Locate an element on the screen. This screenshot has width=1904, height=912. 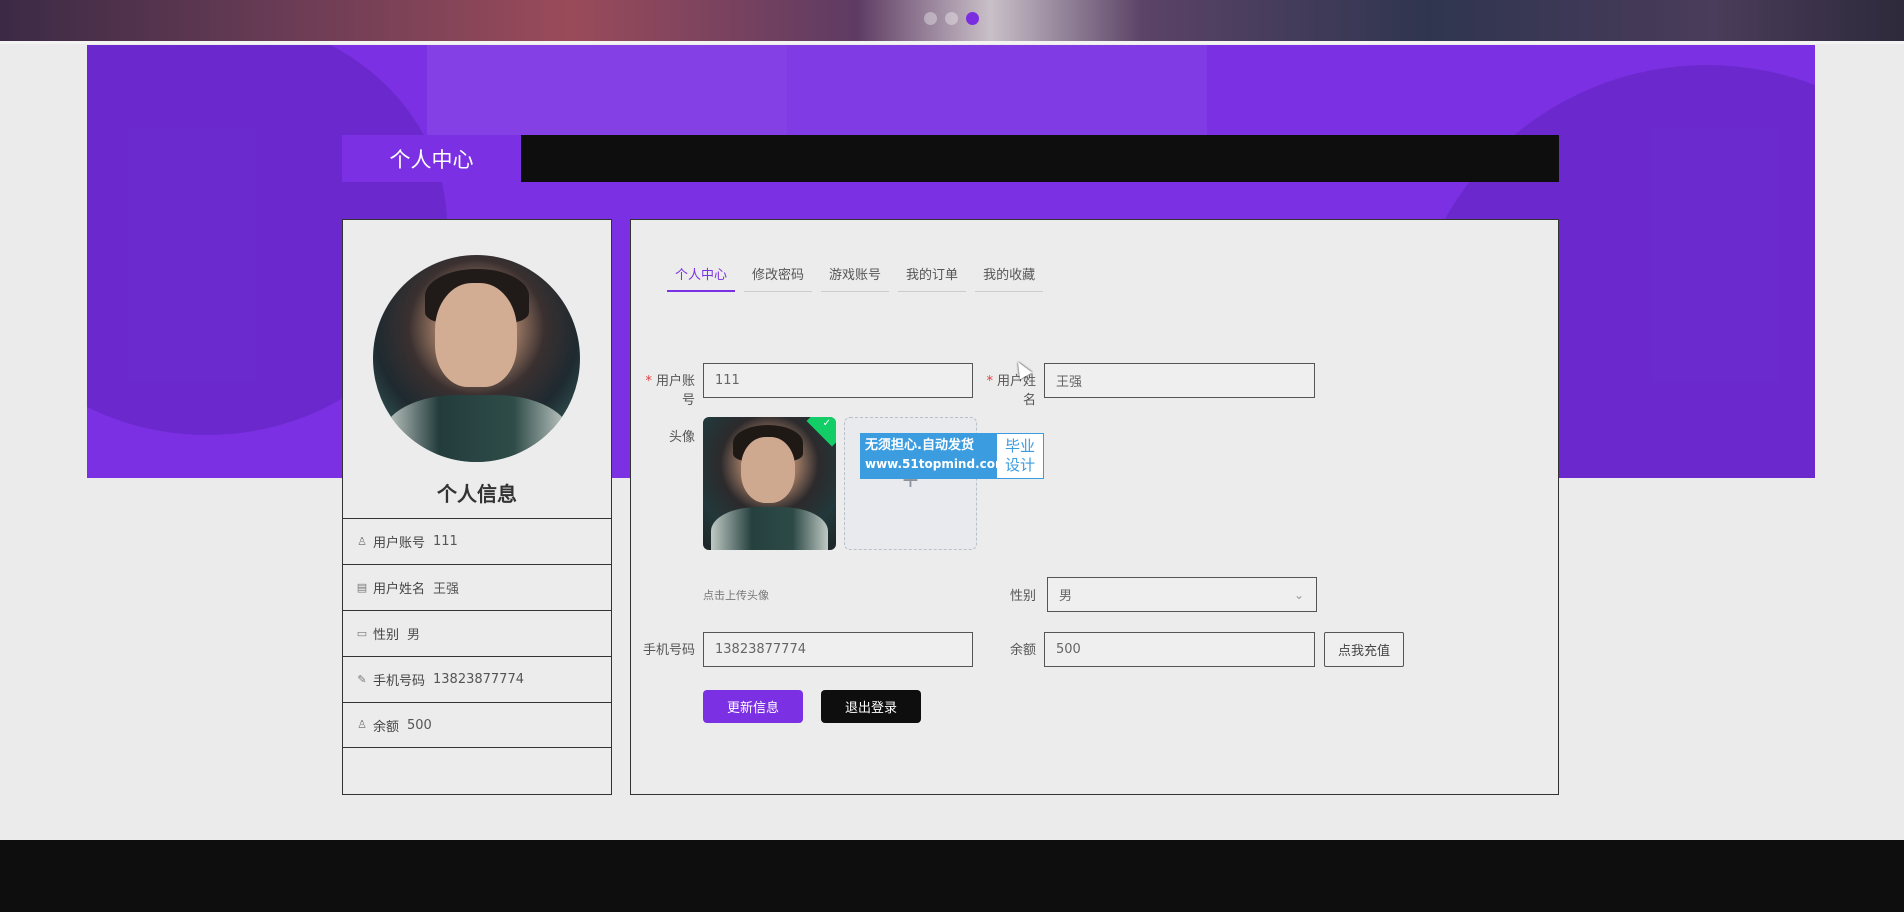
watermark-badge: 无须担心.自动发货 www.51topmind.com 毕业 设计 is located at coordinates (952, 456).